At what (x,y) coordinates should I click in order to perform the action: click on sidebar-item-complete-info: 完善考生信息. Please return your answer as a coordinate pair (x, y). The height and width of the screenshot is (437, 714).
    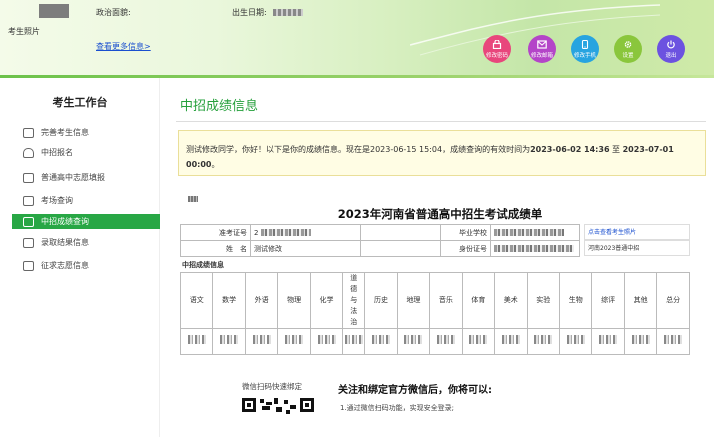
    Looking at the image, I should click on (80, 132).